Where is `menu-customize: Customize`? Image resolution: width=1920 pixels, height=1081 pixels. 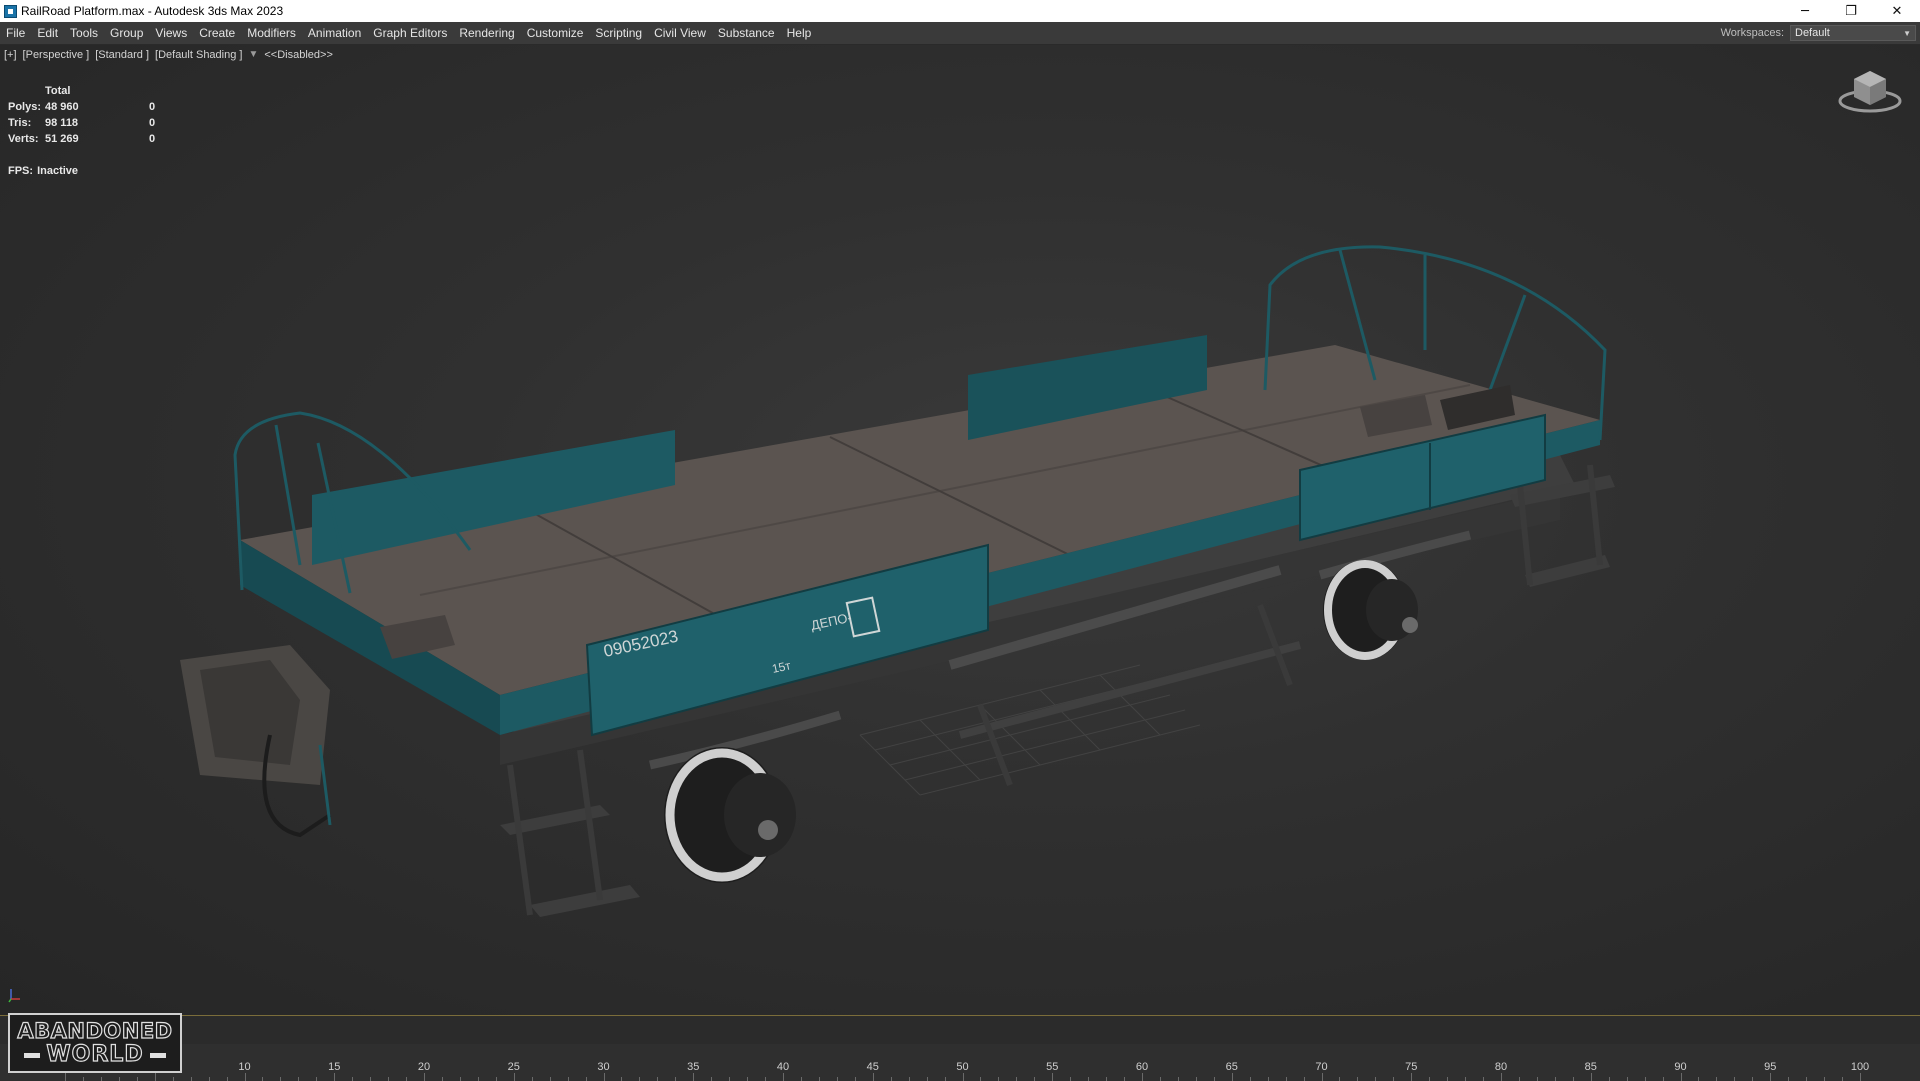
menu-customize: Customize is located at coordinates (555, 33).